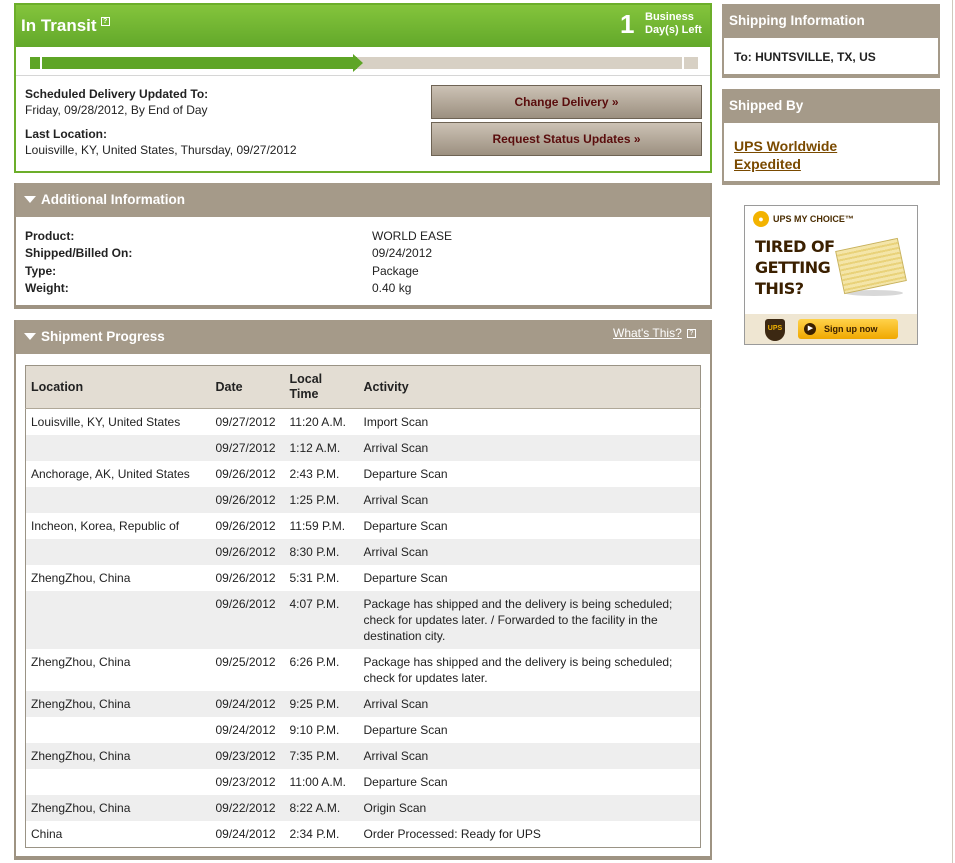  What do you see at coordinates (116, 110) in the screenshot?
I see `scheduled-delivery-value: Friday, 09/28/2012, By End of Day` at bounding box center [116, 110].